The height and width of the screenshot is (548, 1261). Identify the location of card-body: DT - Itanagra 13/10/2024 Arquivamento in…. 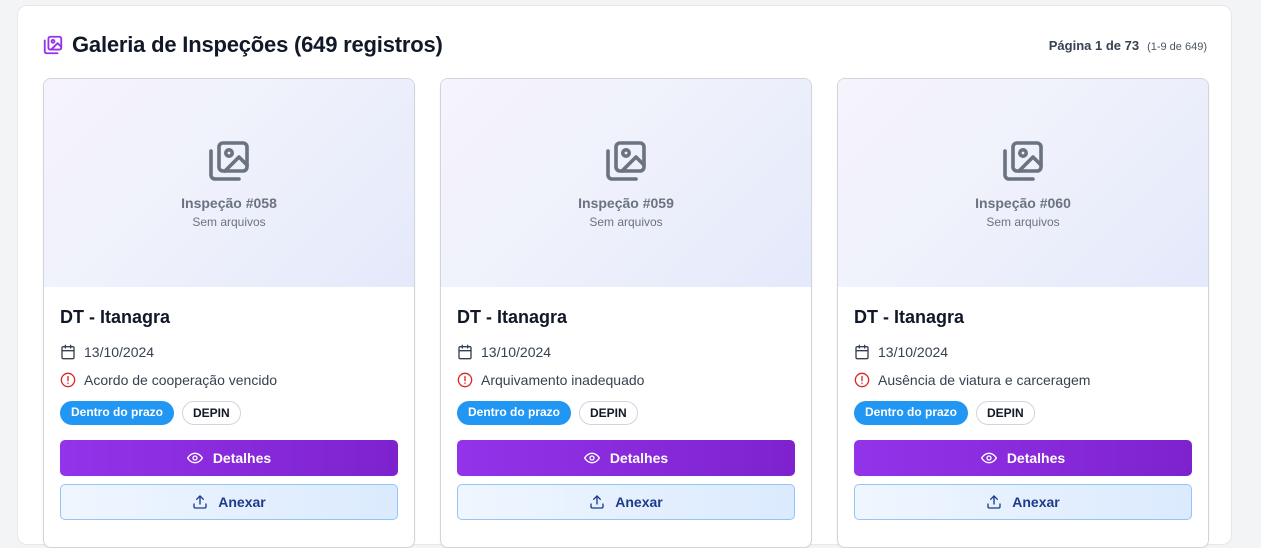
(626, 403).